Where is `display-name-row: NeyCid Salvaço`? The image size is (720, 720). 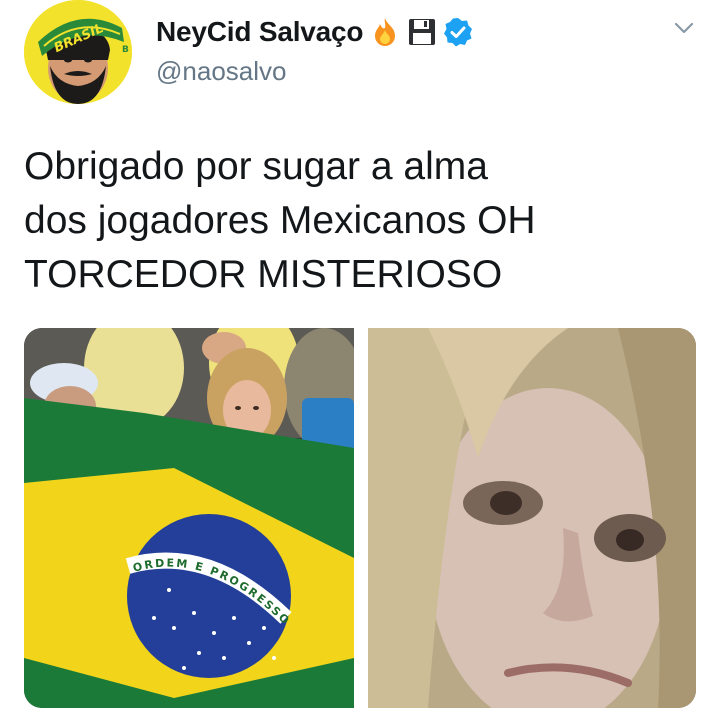 display-name-row: NeyCid Salvaço is located at coordinates (314, 32).